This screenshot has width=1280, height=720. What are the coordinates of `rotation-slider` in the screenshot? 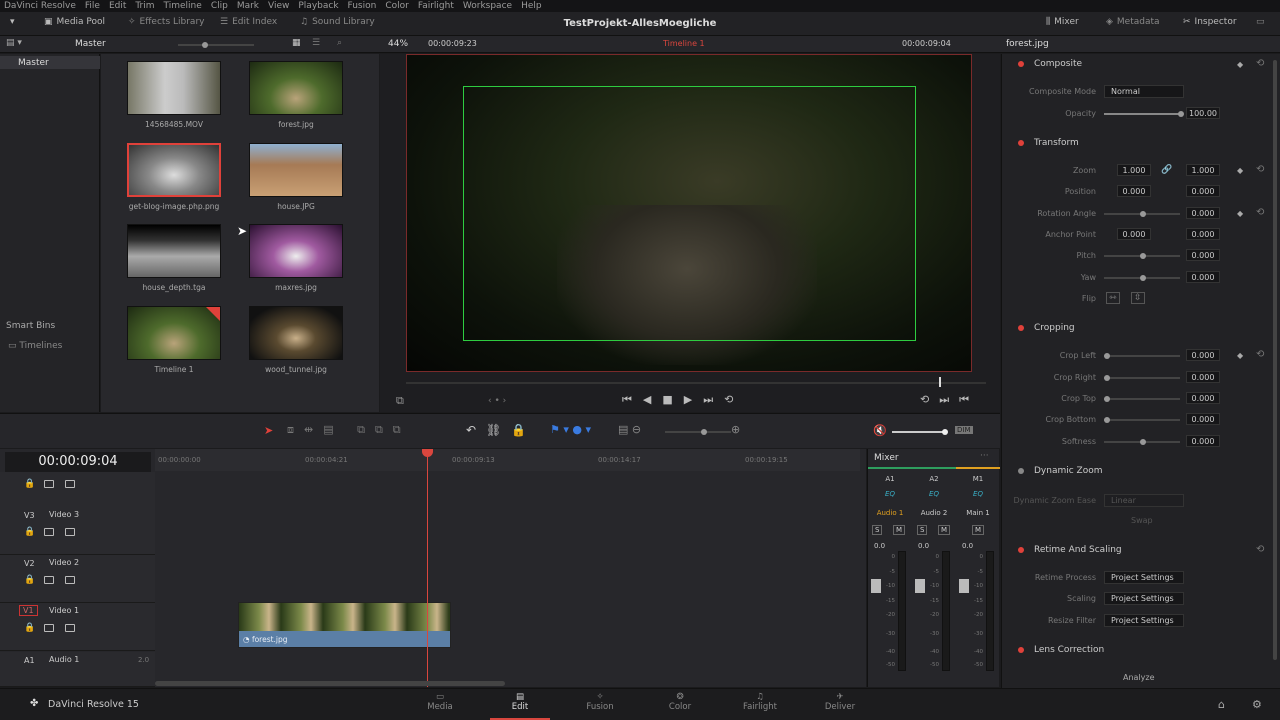 It's located at (1142, 214).